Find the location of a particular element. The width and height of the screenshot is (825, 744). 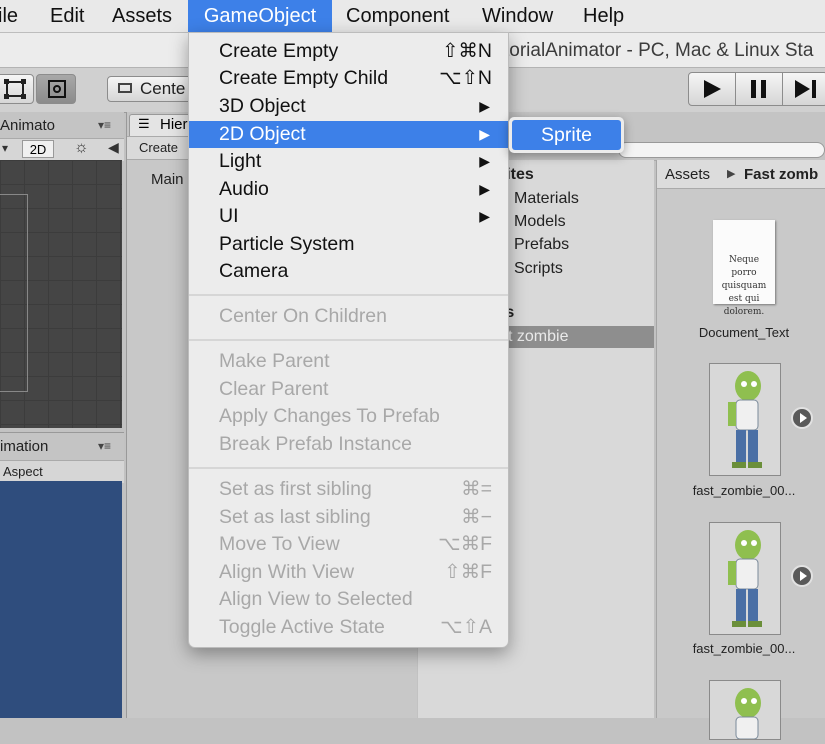

play-icon is located at coordinates (712, 89).